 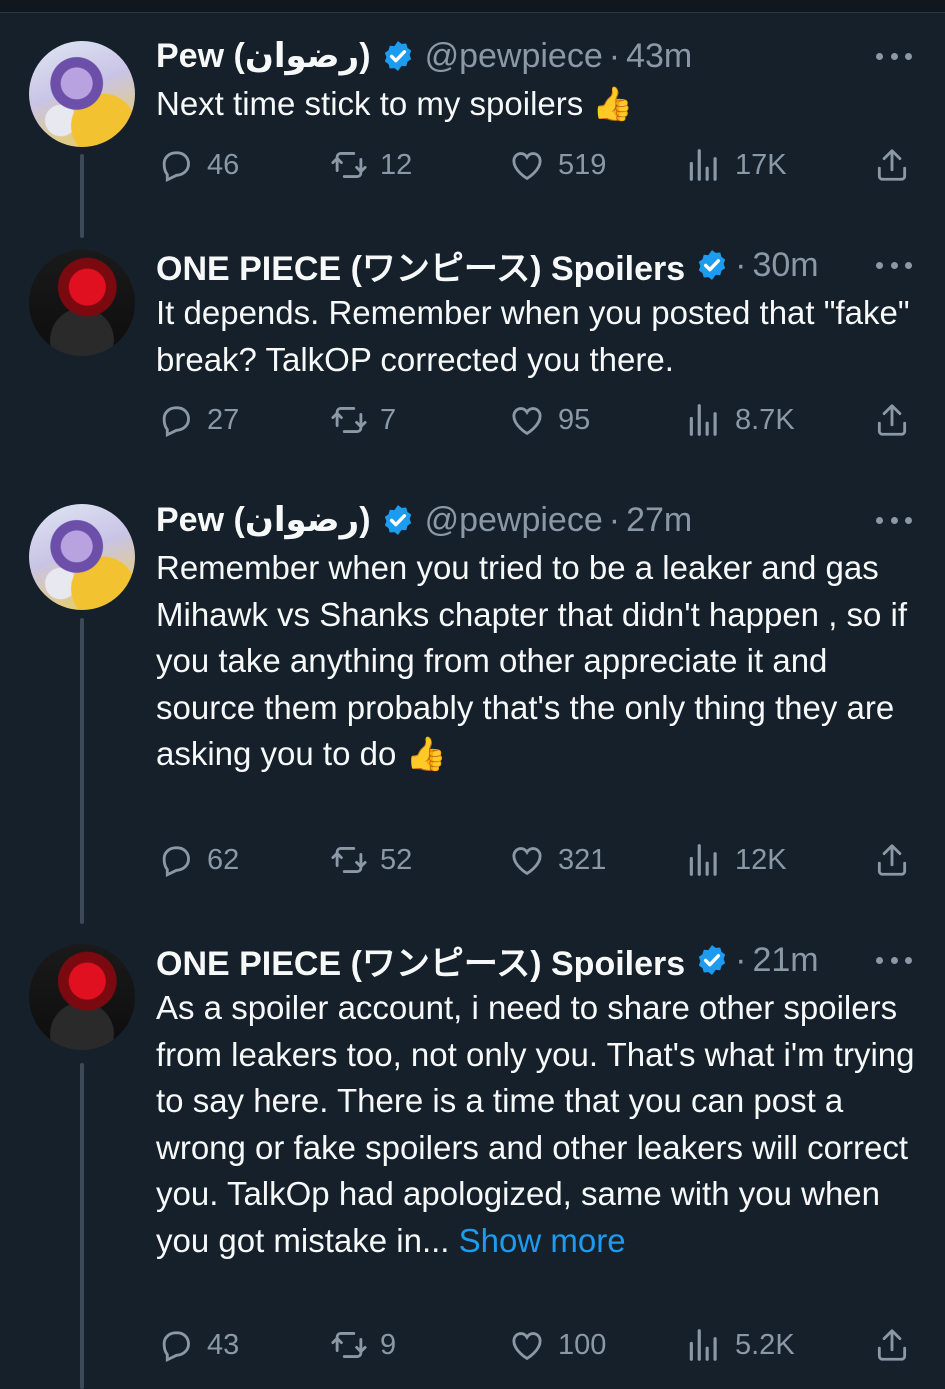 I want to click on tweet-actions: 62 52 321 12K, so click(x=472, y=863).